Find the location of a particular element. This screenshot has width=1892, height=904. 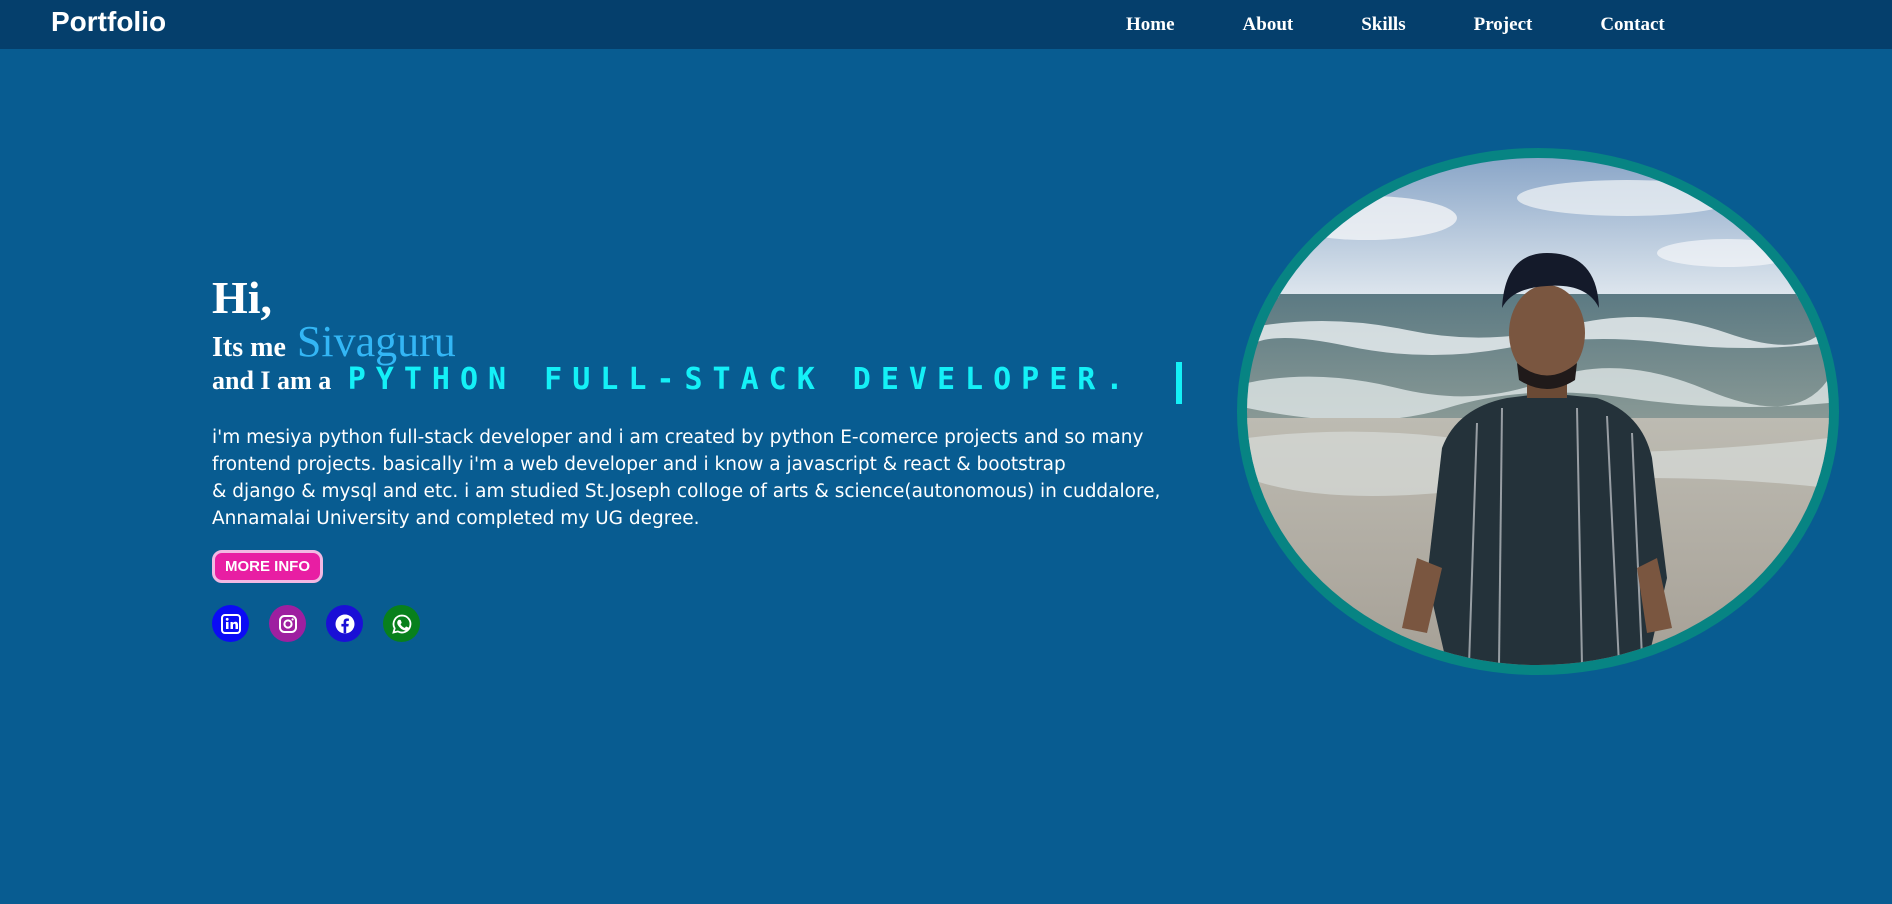

name-text: Sivaguru is located at coordinates (376, 341).